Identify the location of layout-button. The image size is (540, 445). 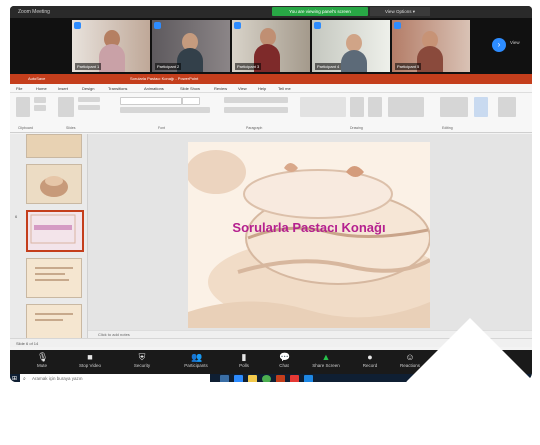
(89, 99).